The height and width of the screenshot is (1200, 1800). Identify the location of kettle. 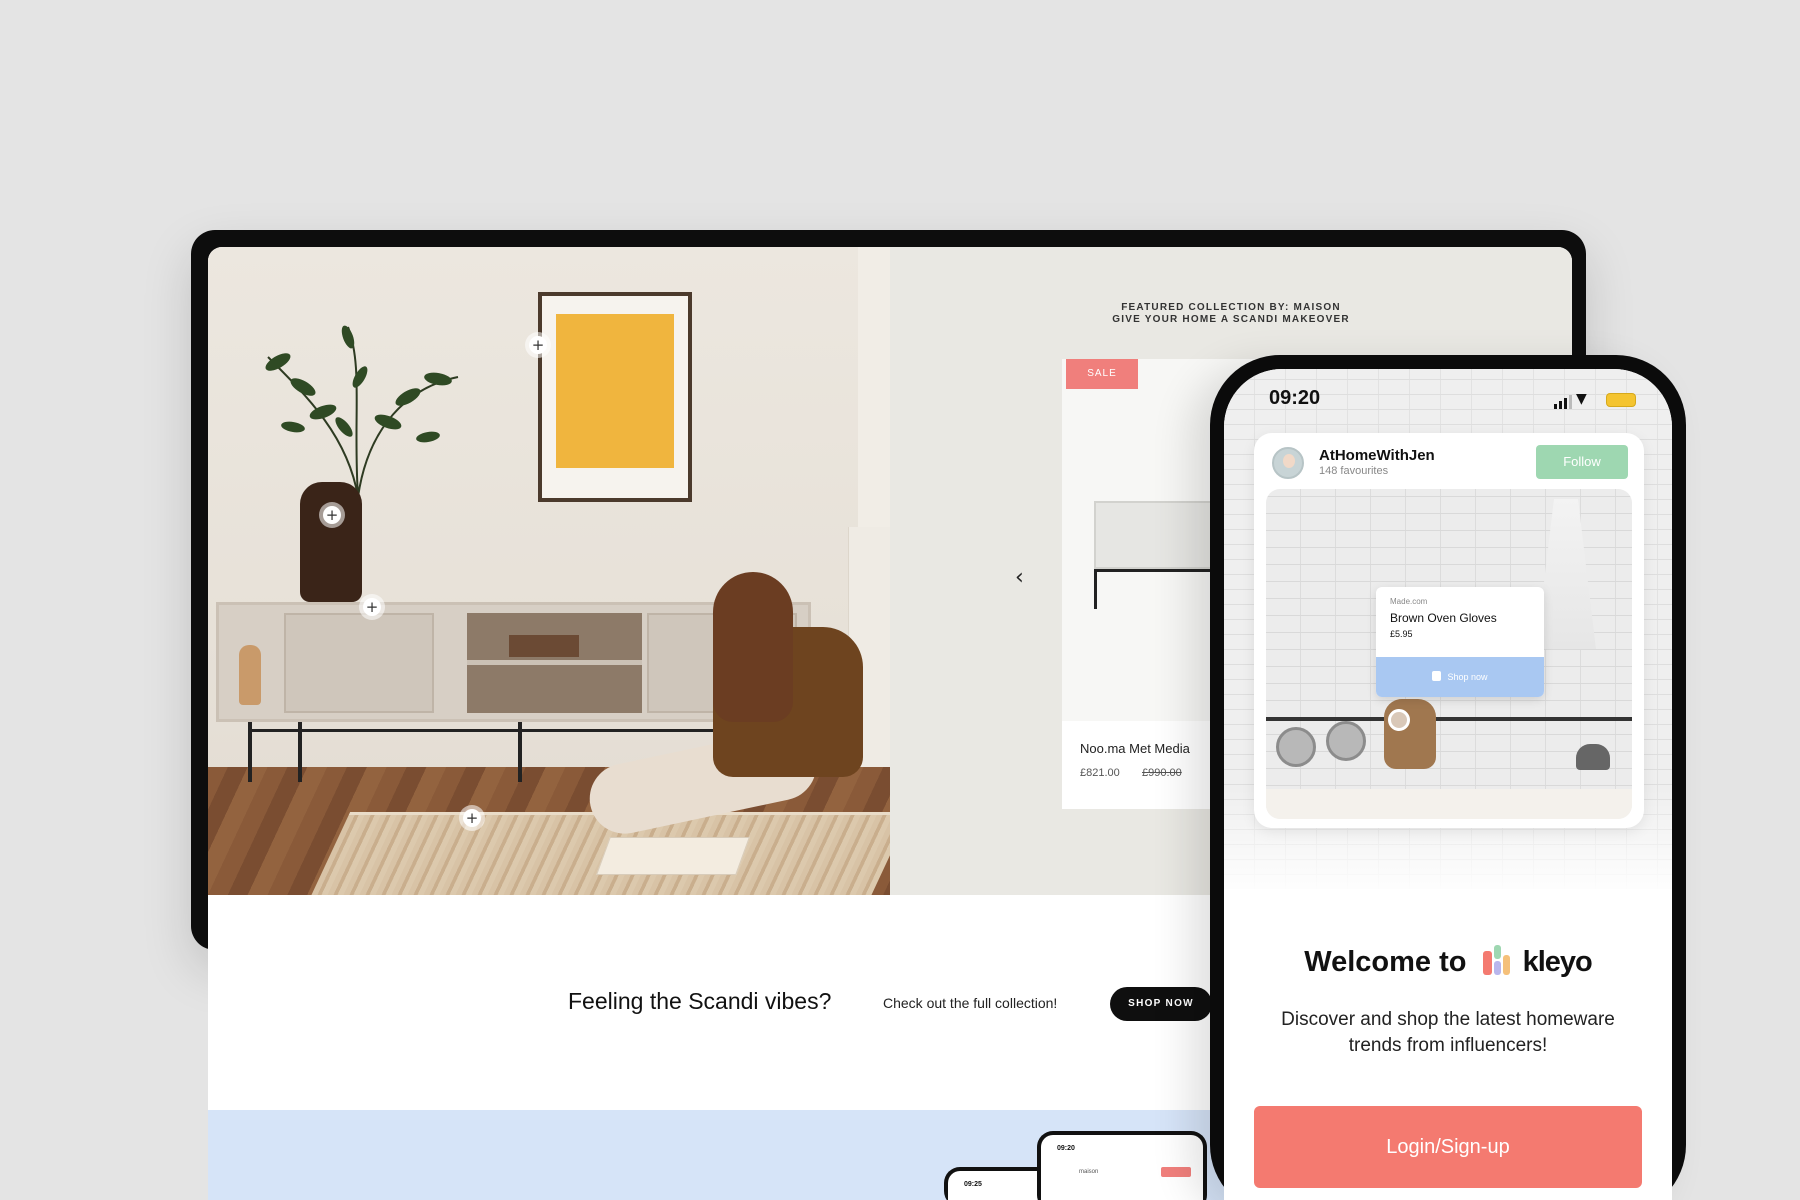
(1593, 757).